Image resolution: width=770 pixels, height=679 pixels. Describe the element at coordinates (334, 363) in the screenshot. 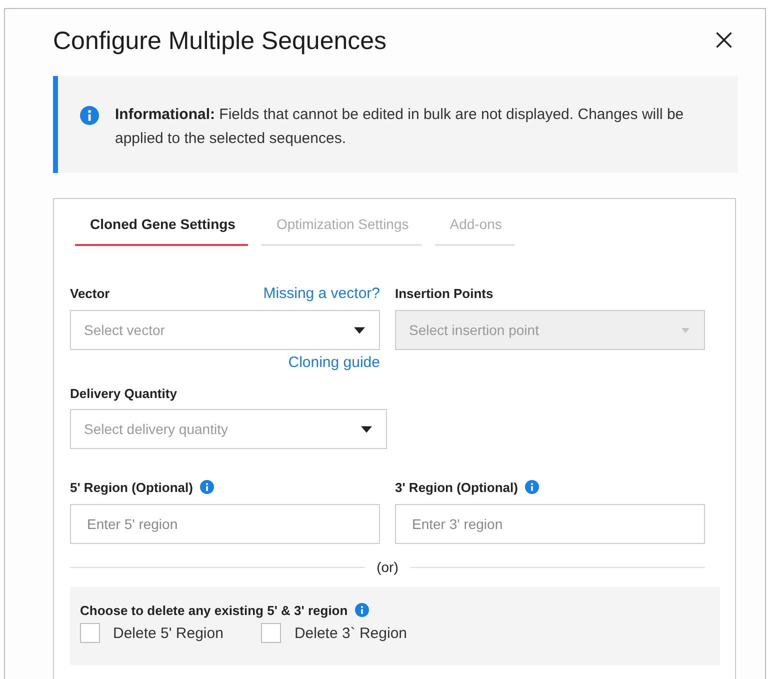

I see `link: Cloning guide` at that location.